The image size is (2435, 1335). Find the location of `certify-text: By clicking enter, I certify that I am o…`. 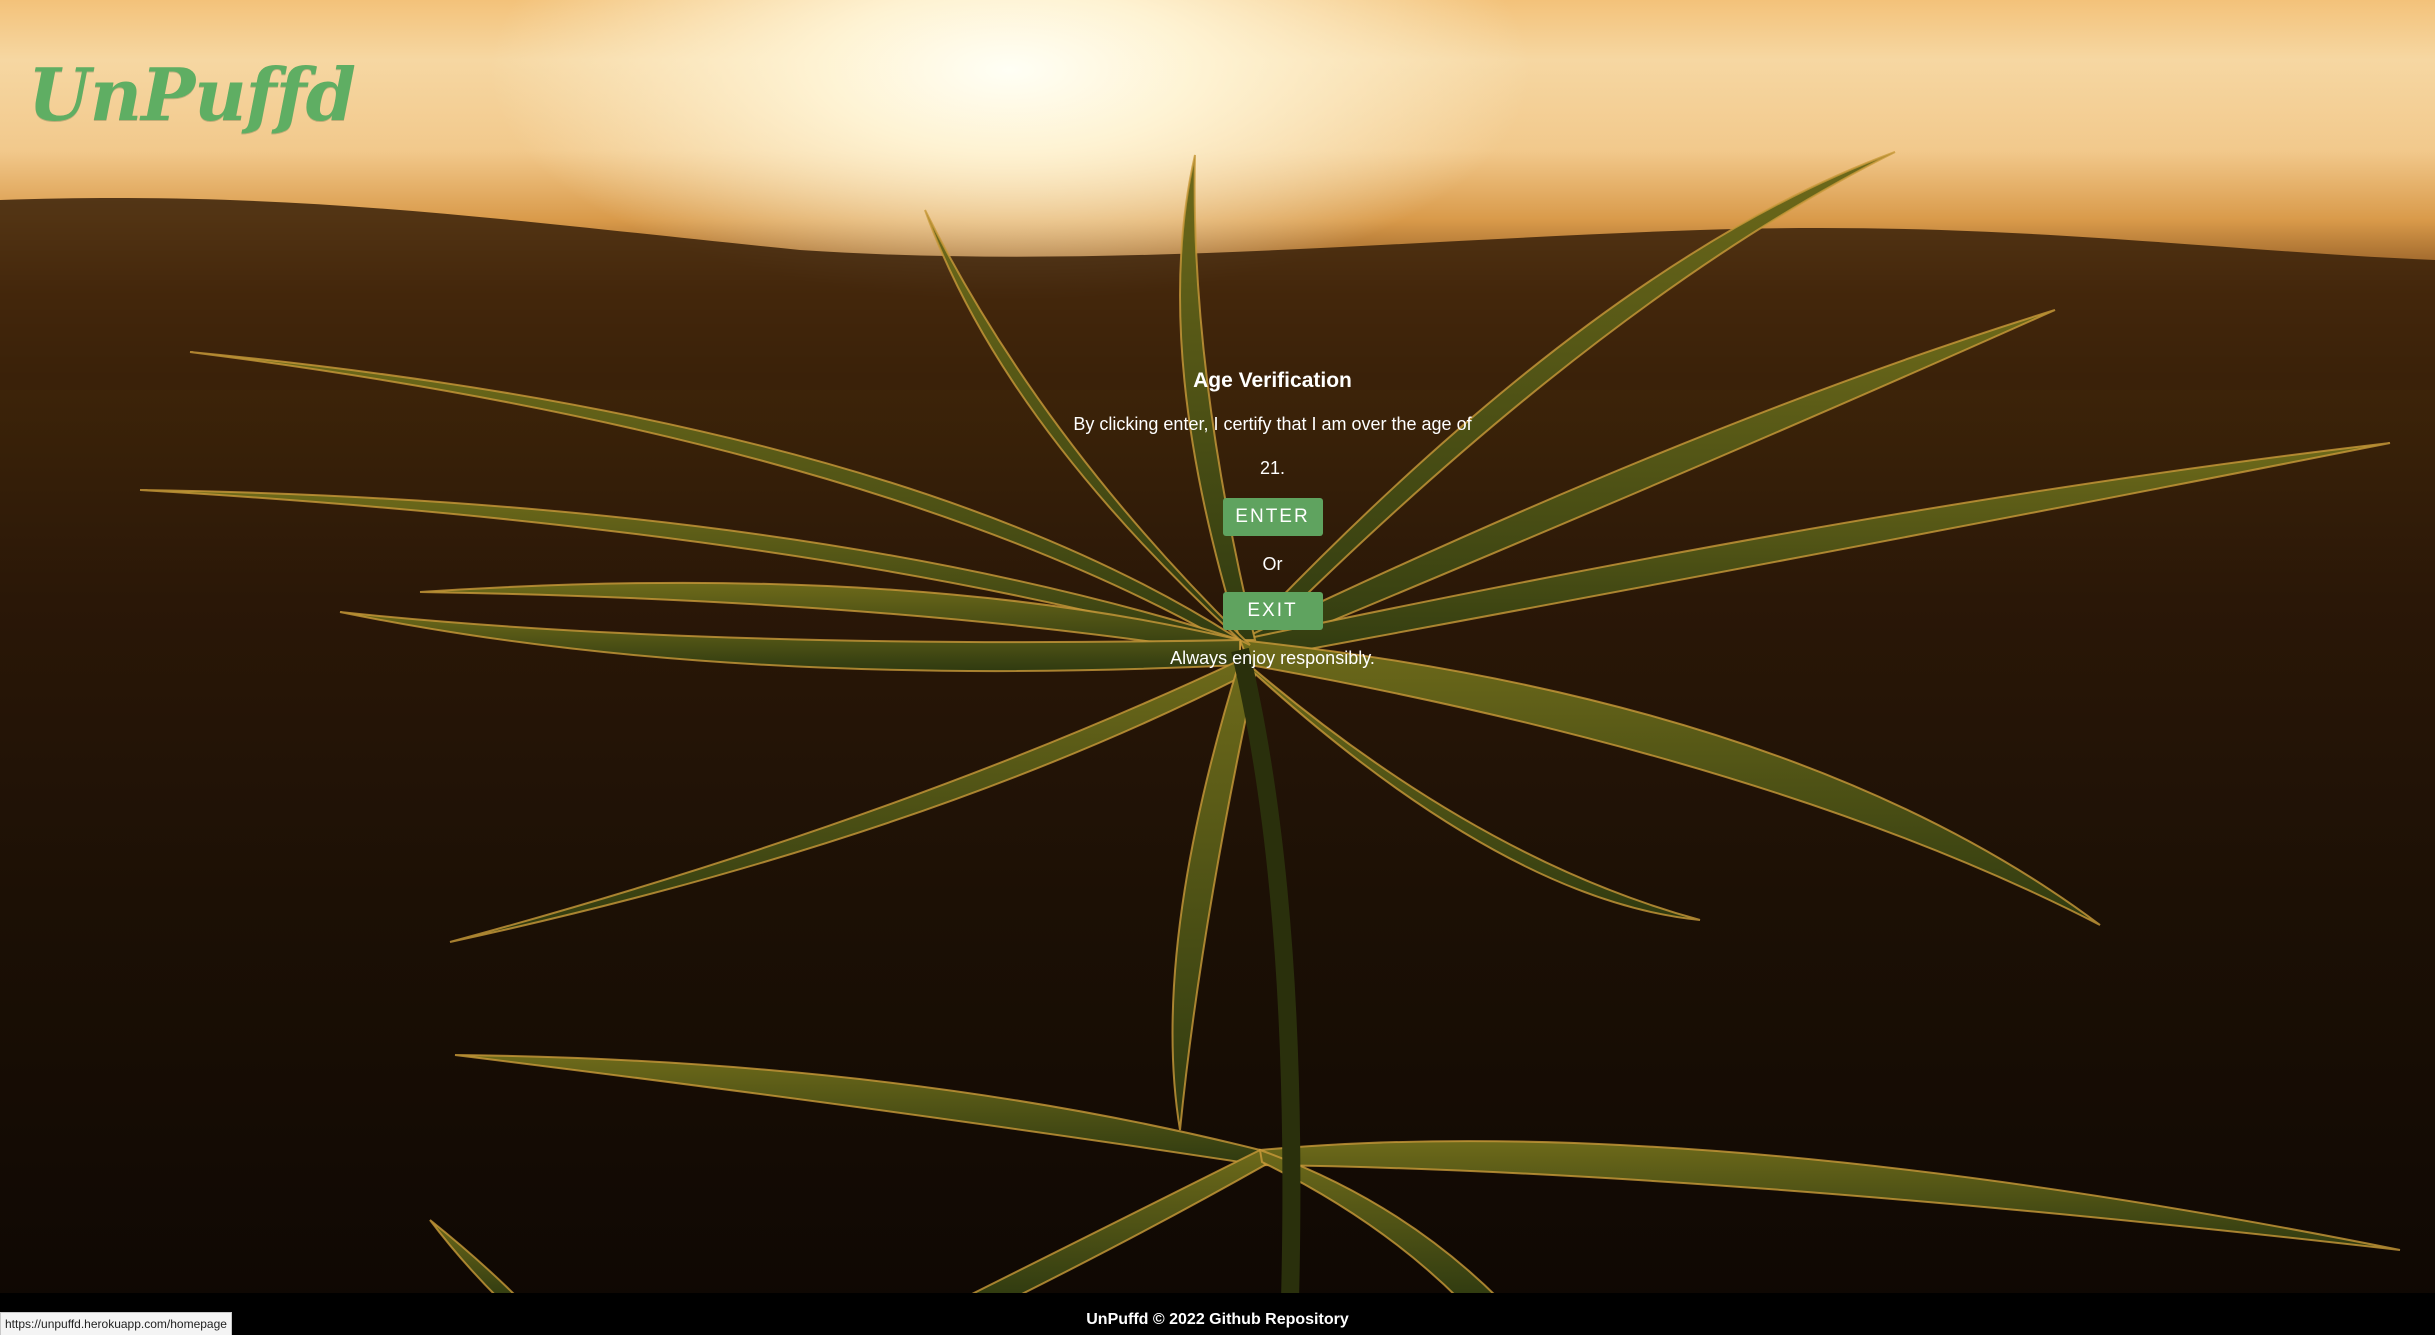

certify-text: By clicking enter, I certify that I am o… is located at coordinates (1272, 446).